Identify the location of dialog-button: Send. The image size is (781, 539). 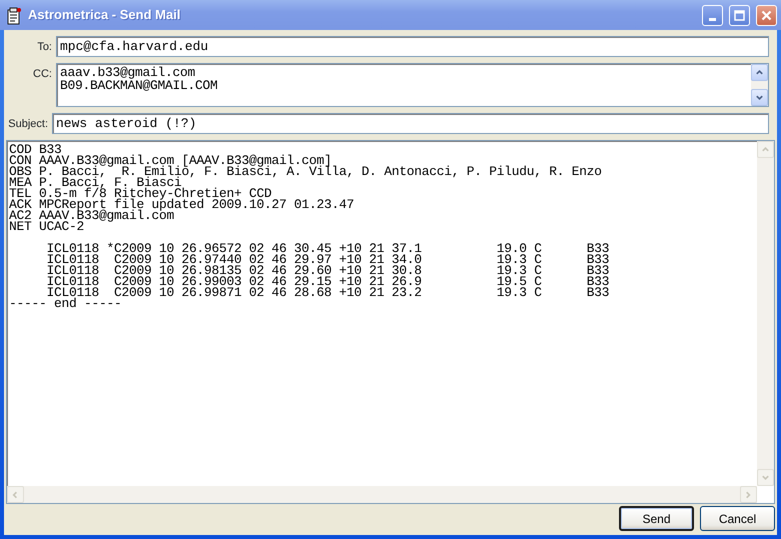
(656, 518).